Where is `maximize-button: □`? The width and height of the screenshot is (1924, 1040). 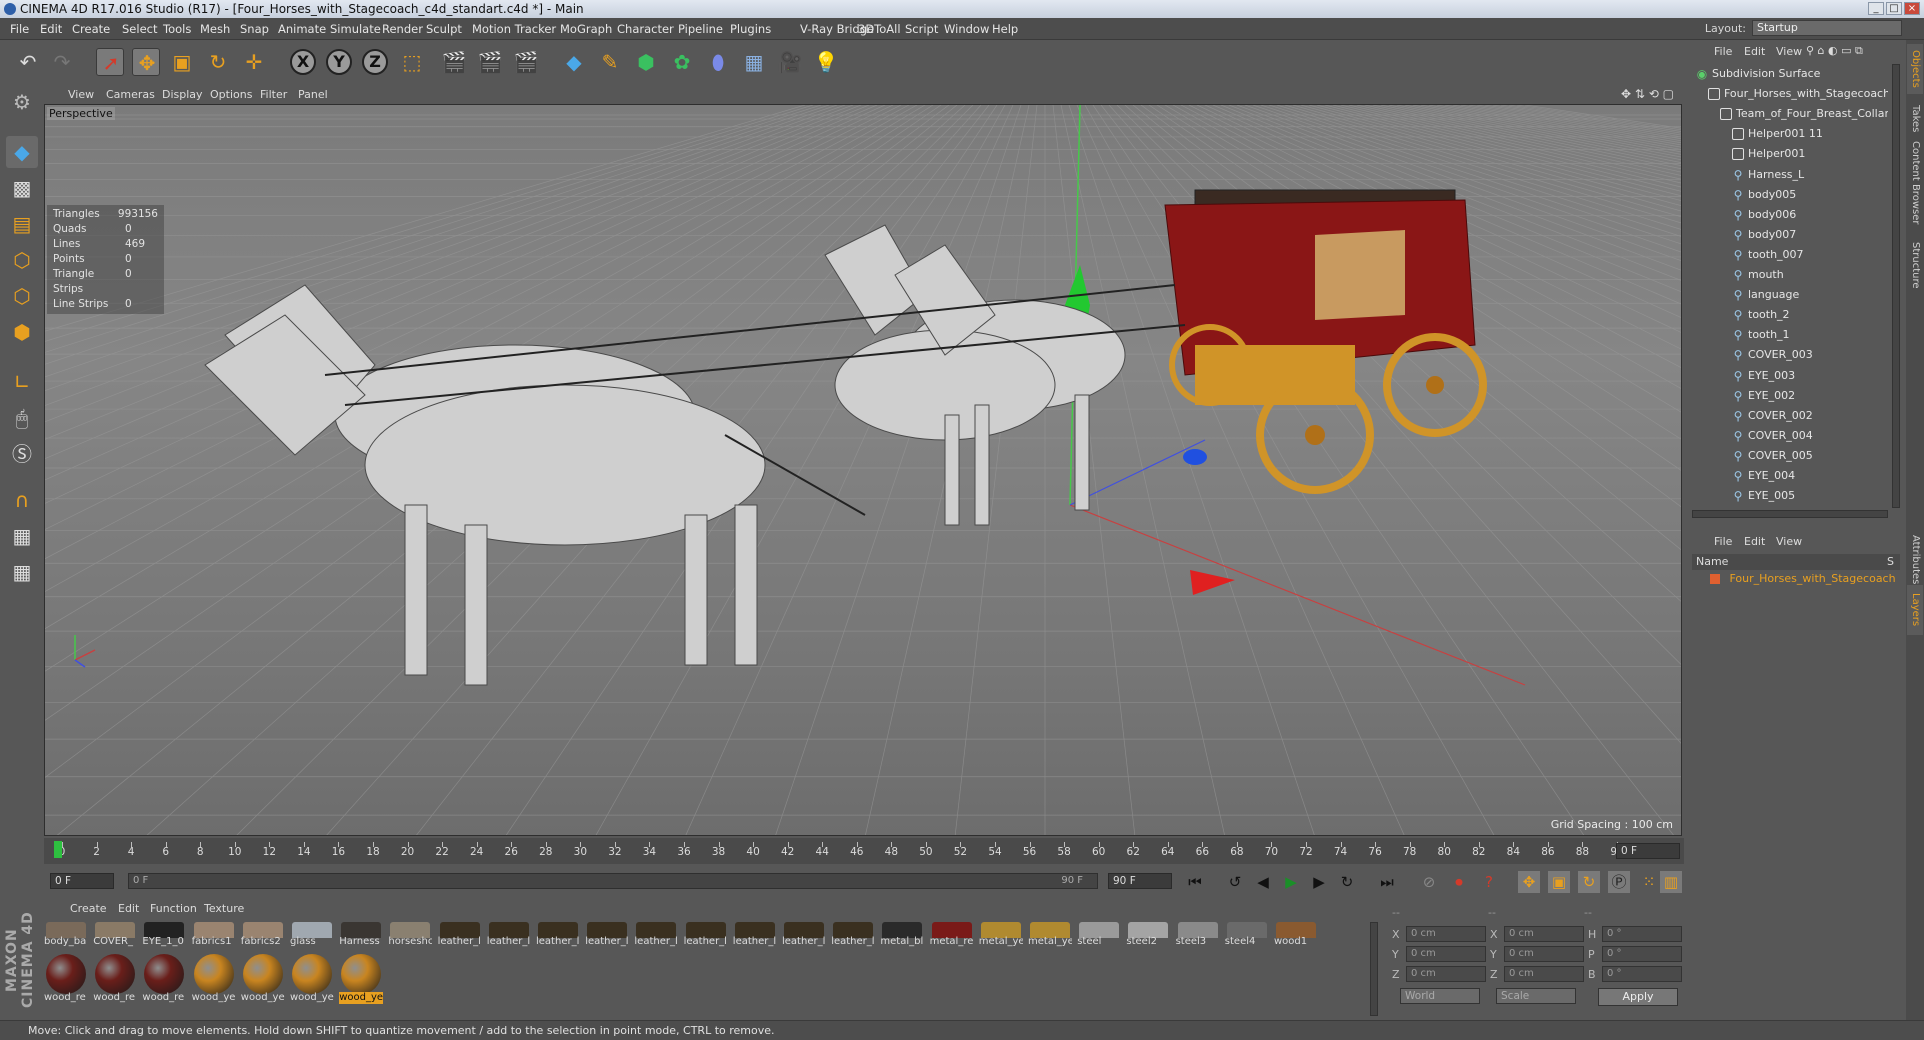 maximize-button: □ is located at coordinates (1894, 8).